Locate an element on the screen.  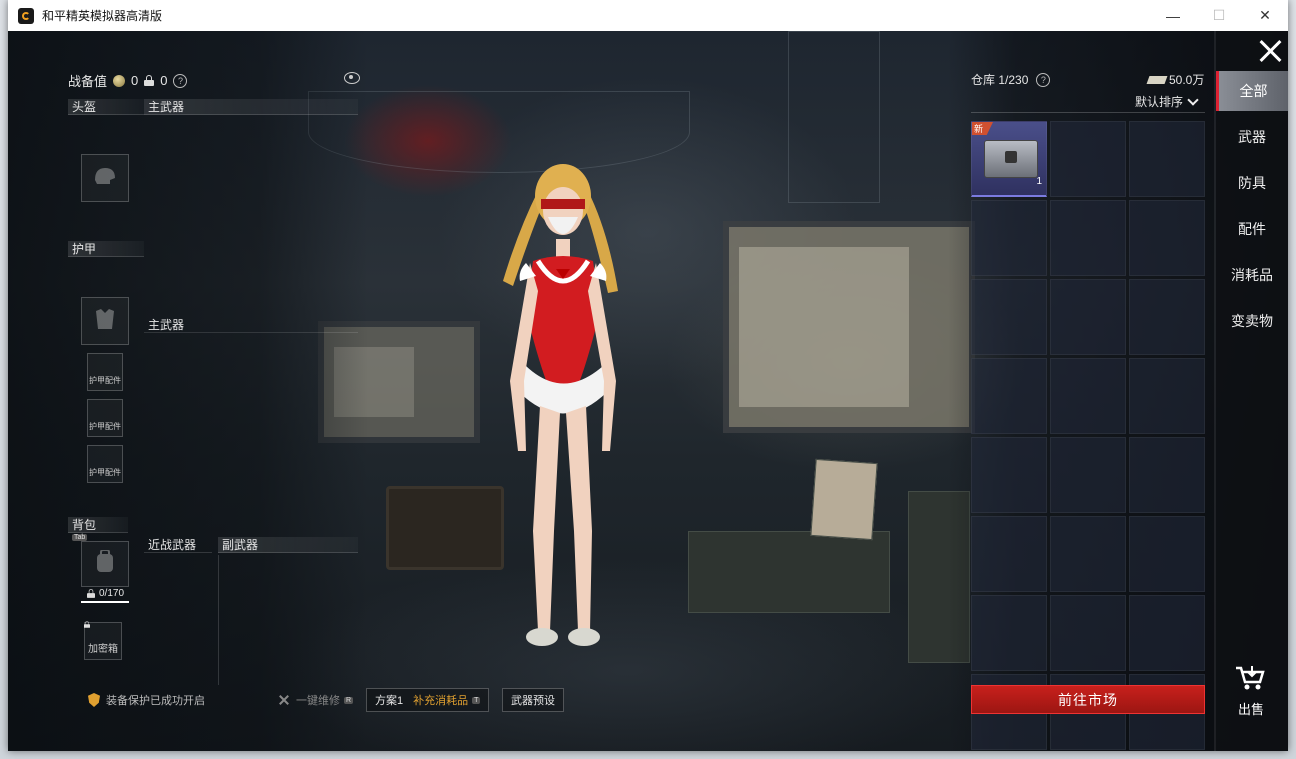
supply-box-icon is located at coordinates (1011, 159).